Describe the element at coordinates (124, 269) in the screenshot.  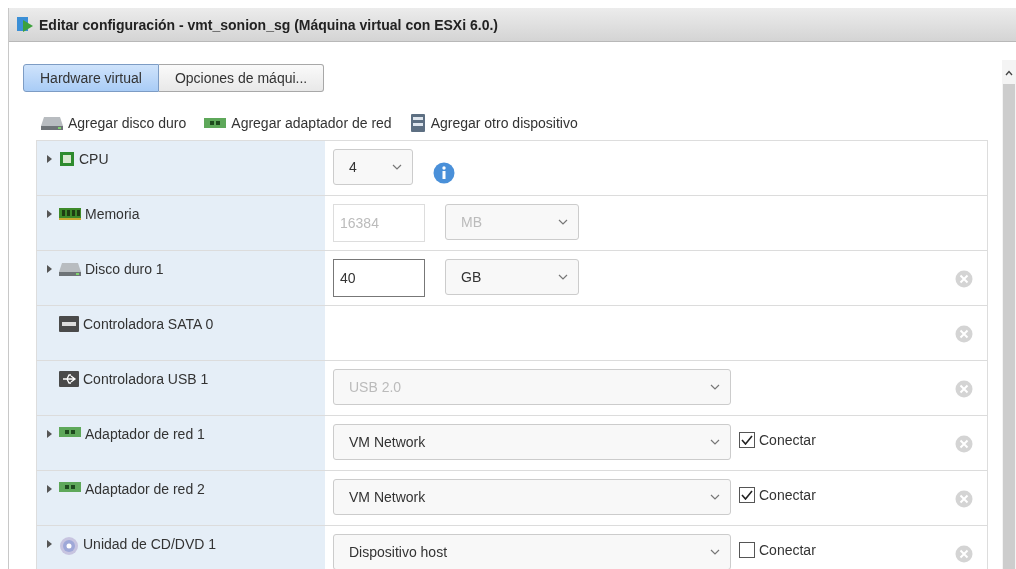
I see `device-label: Disco duro 1` at that location.